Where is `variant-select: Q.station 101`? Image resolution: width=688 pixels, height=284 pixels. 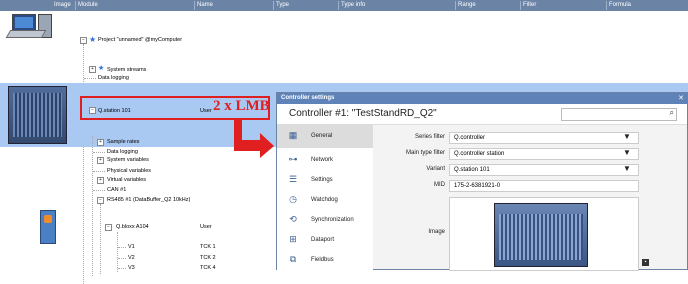 variant-select: Q.station 101 is located at coordinates (544, 170).